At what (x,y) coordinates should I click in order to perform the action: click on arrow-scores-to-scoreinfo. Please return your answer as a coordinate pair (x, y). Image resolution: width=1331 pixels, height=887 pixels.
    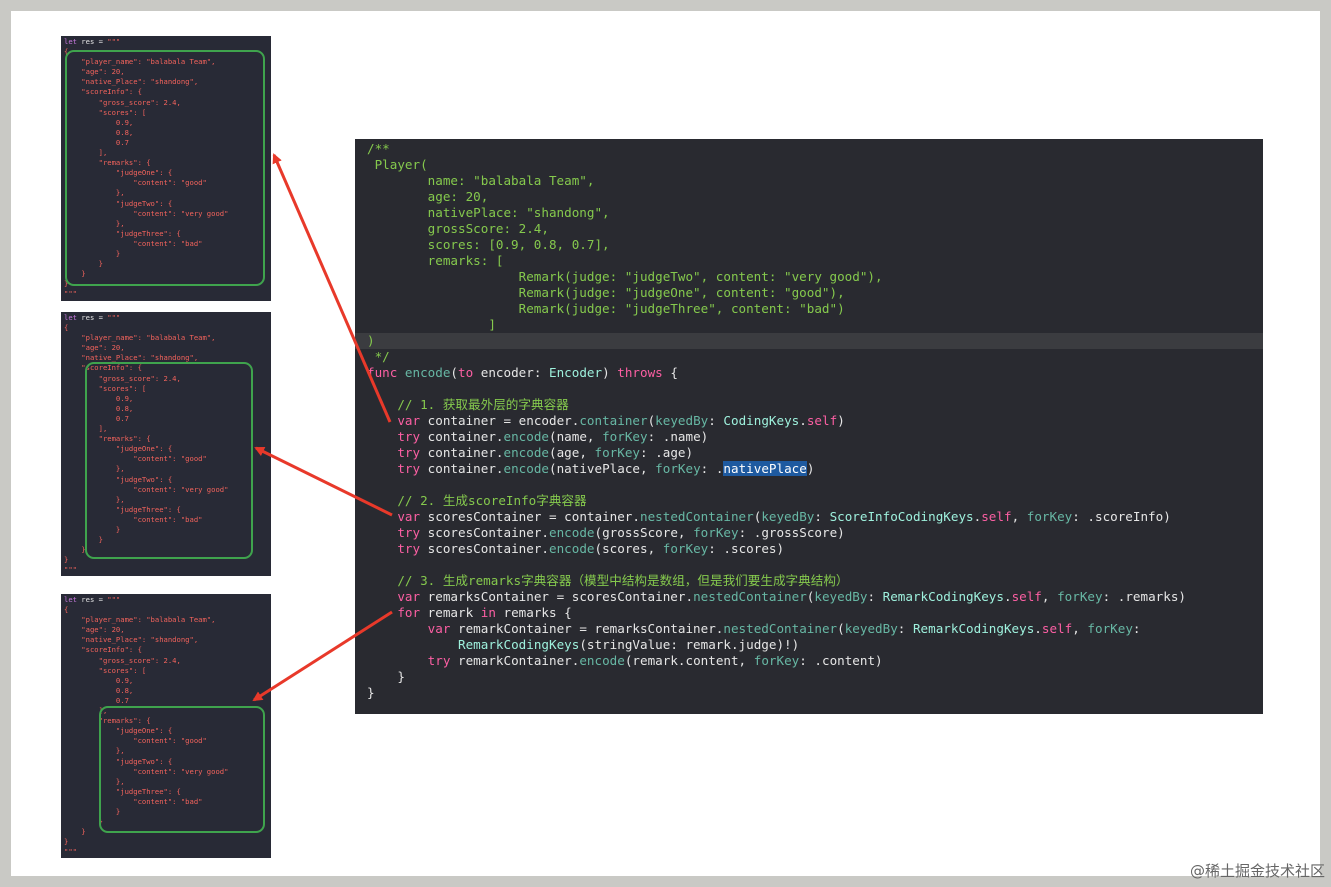
    Looking at the image, I should click on (323, 481).